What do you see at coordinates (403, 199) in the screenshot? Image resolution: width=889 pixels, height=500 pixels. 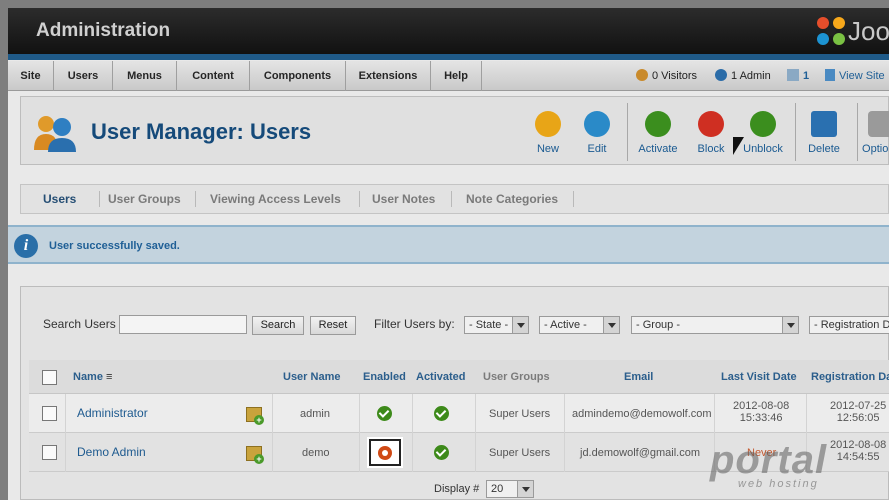 I see `tab-user-notes: User Notes` at bounding box center [403, 199].